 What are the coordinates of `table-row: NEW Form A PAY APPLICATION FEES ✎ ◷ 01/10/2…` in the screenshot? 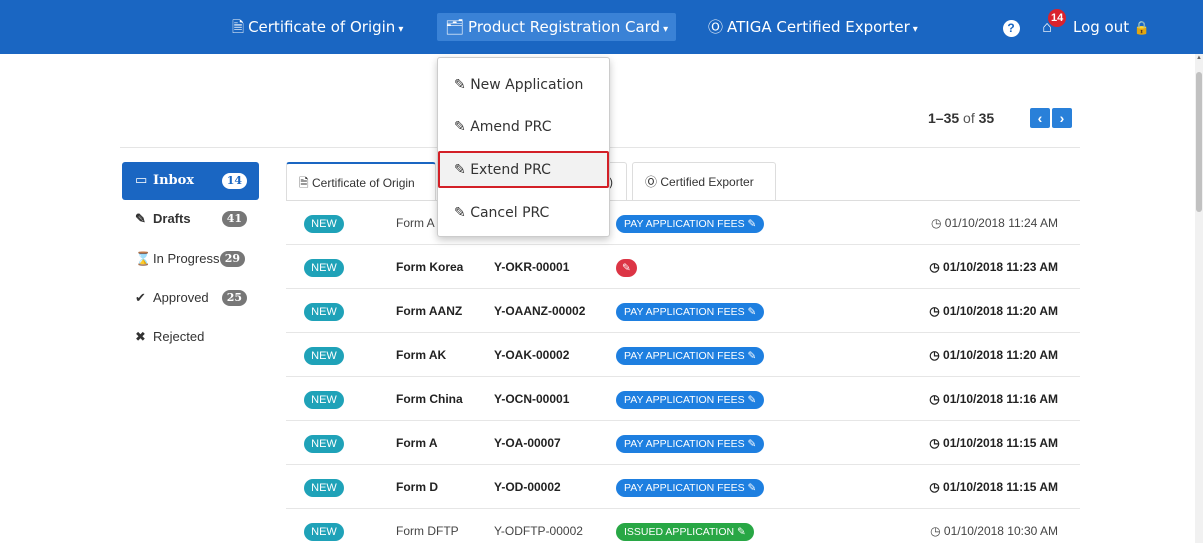 It's located at (683, 223).